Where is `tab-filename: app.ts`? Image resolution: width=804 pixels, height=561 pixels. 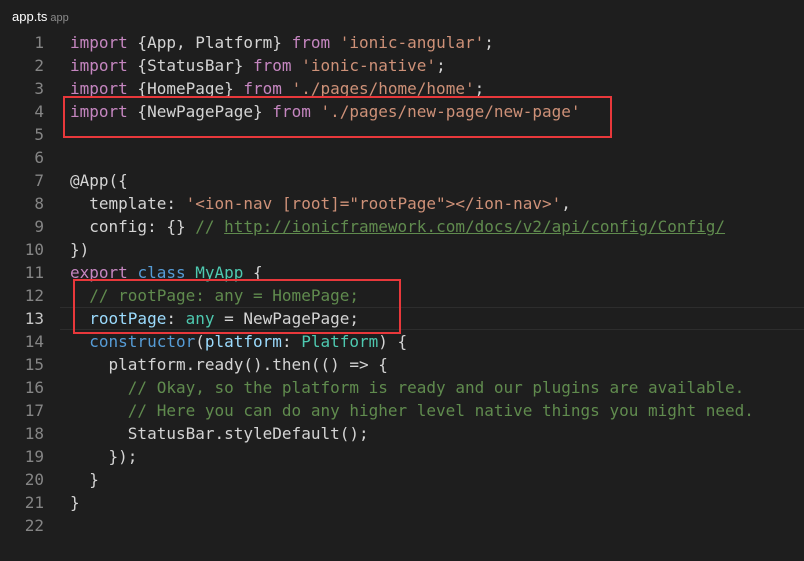 tab-filename: app.ts is located at coordinates (30, 16).